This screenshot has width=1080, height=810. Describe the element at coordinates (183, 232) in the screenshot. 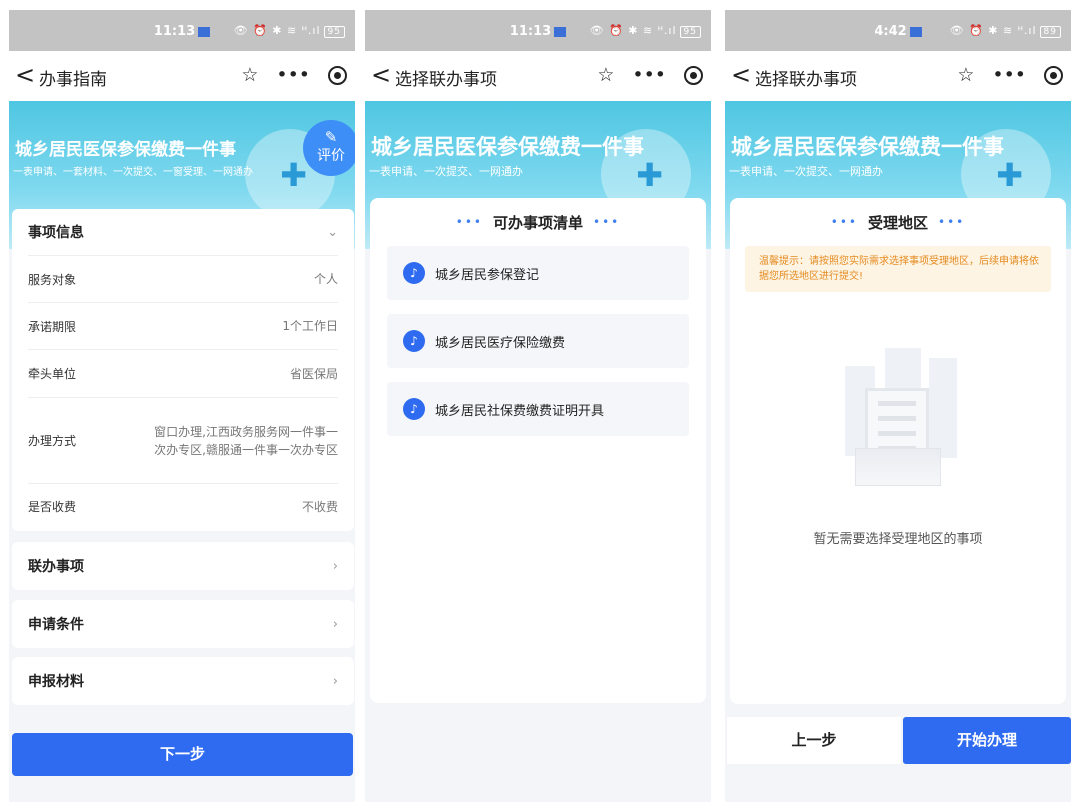

I see `info-card-header: 事项信息 ⌄` at that location.